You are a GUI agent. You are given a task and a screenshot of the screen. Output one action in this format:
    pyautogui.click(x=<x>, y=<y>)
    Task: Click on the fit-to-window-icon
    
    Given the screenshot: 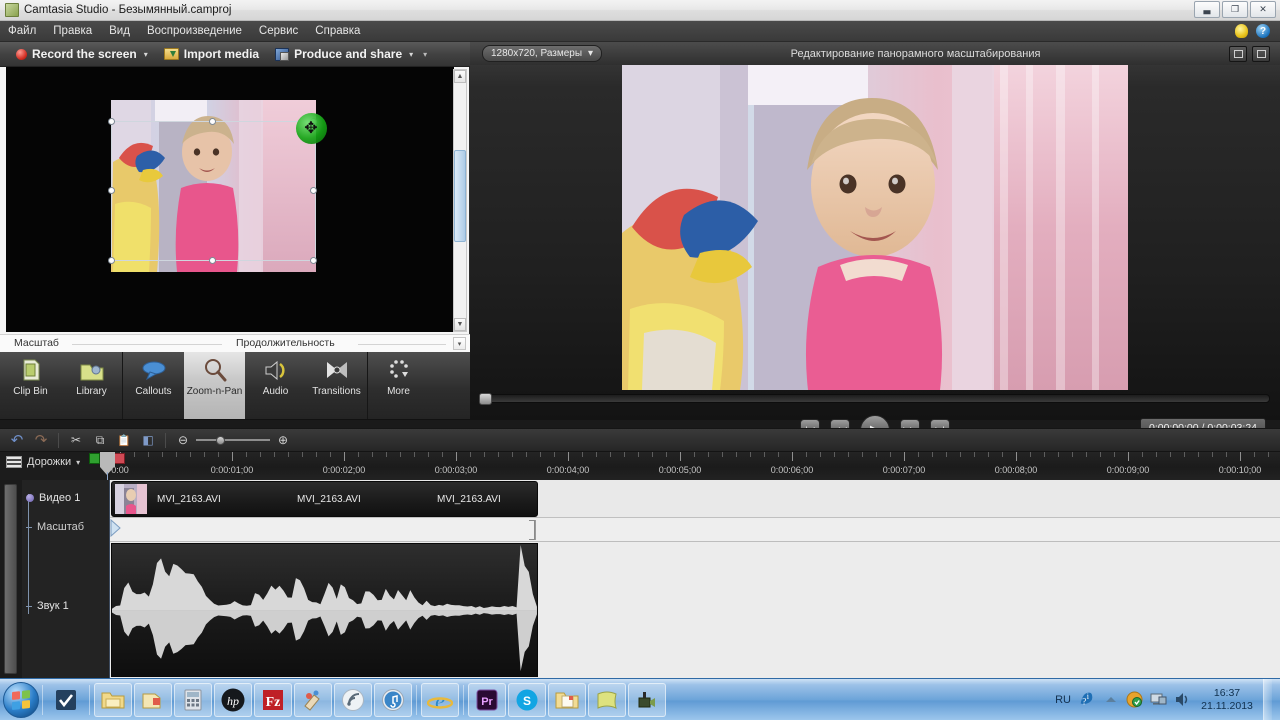 What is the action you would take?
    pyautogui.click(x=1238, y=53)
    